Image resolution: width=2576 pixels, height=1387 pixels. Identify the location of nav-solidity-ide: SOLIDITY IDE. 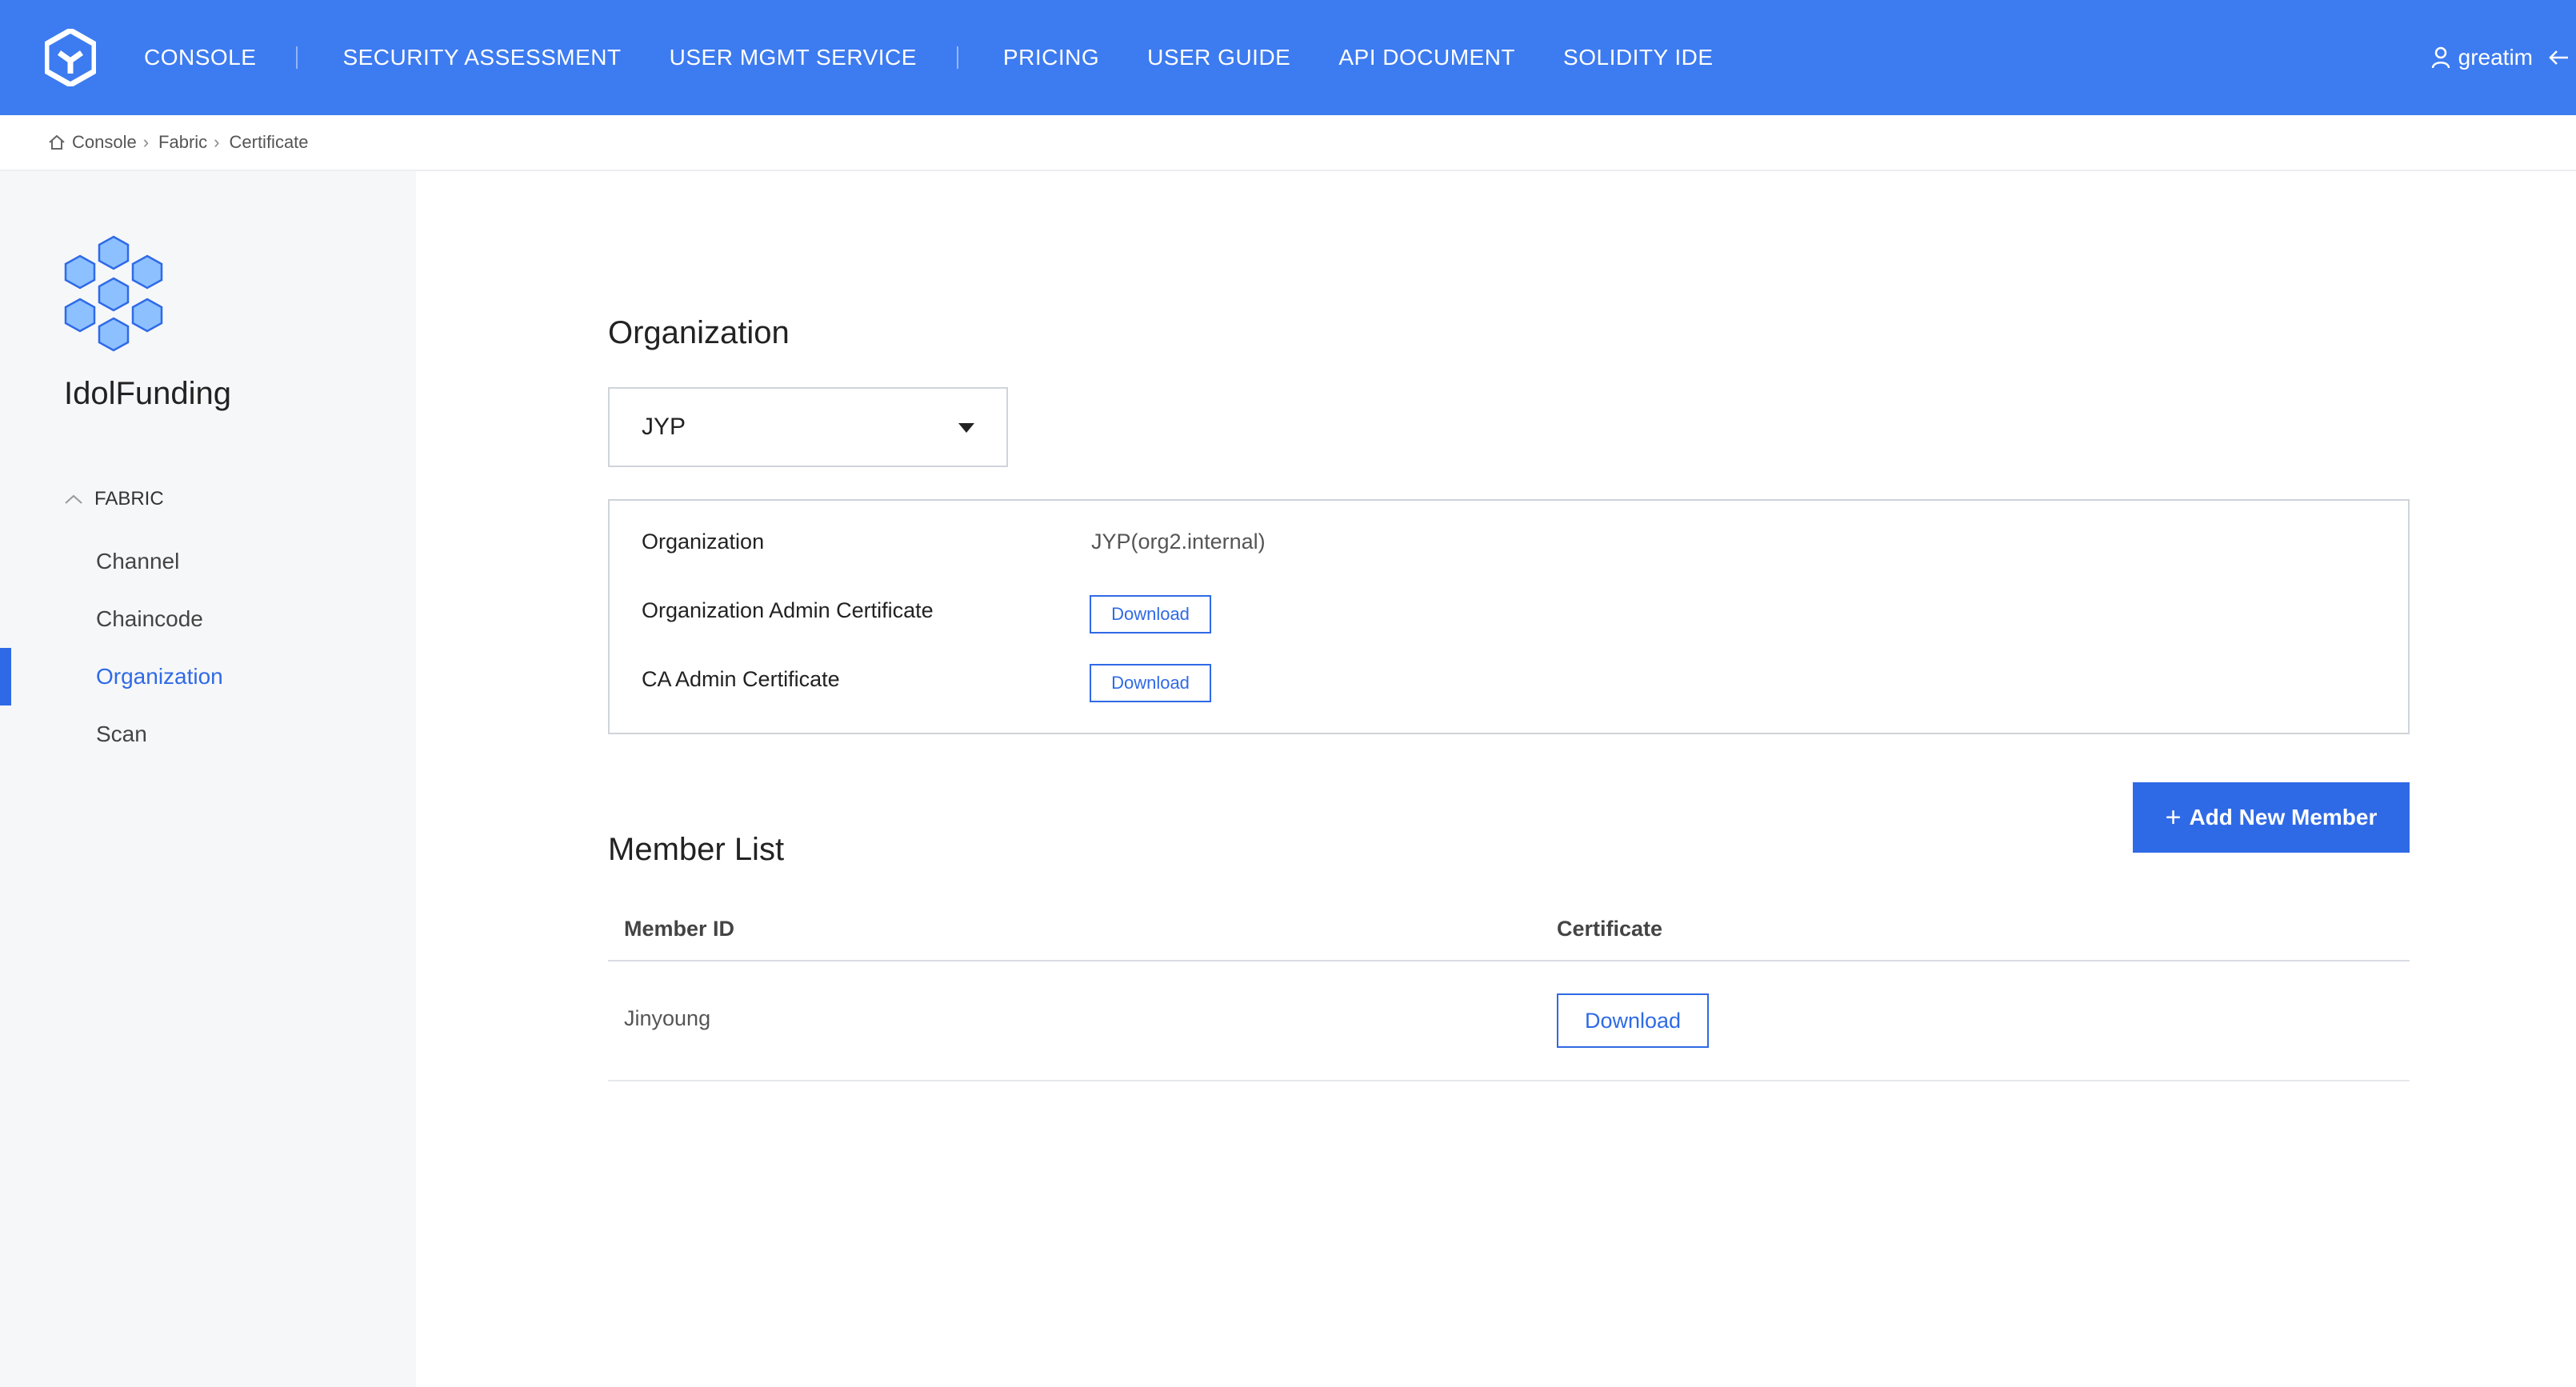
(1638, 58).